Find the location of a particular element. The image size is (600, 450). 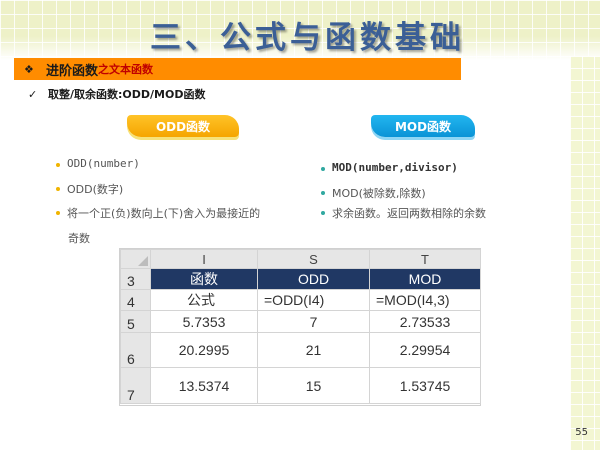

mod-description-bullet: 求余函数。返回两数相除的余数 is located at coordinates (403, 213).